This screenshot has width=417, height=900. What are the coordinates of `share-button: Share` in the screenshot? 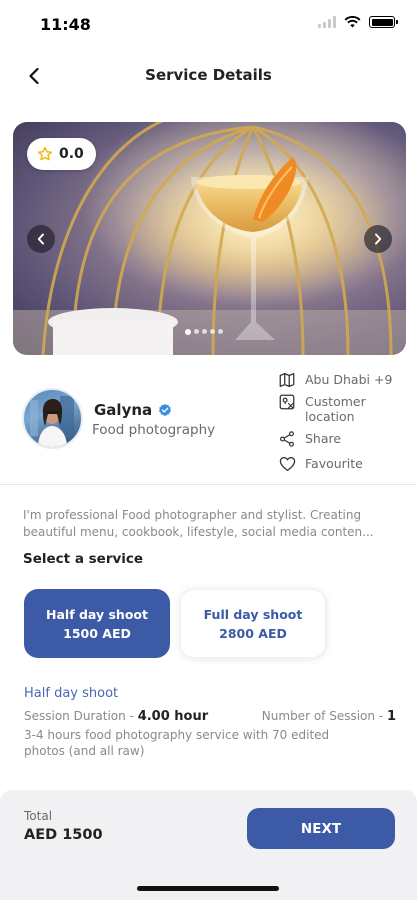 It's located at (309, 439).